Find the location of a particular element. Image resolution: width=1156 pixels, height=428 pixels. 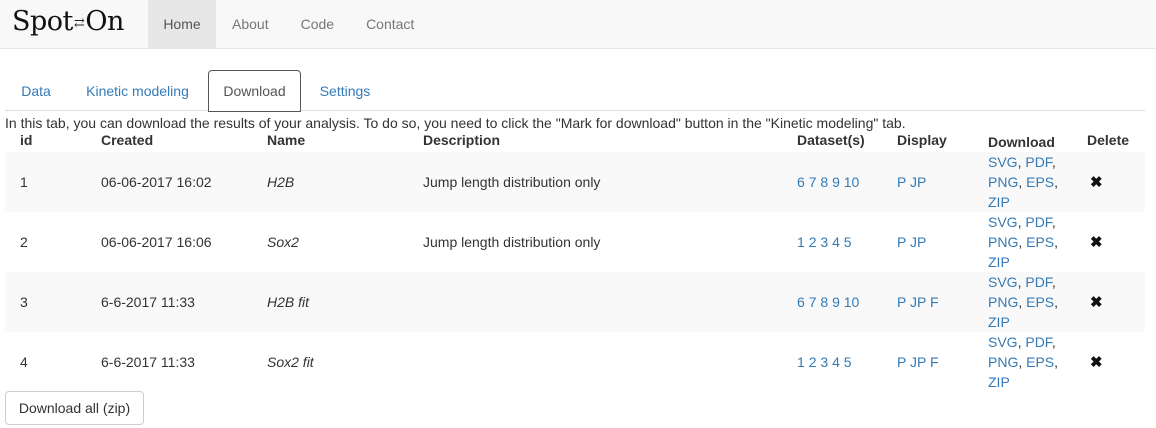

brand-t: t is located at coordinates (68, 21).